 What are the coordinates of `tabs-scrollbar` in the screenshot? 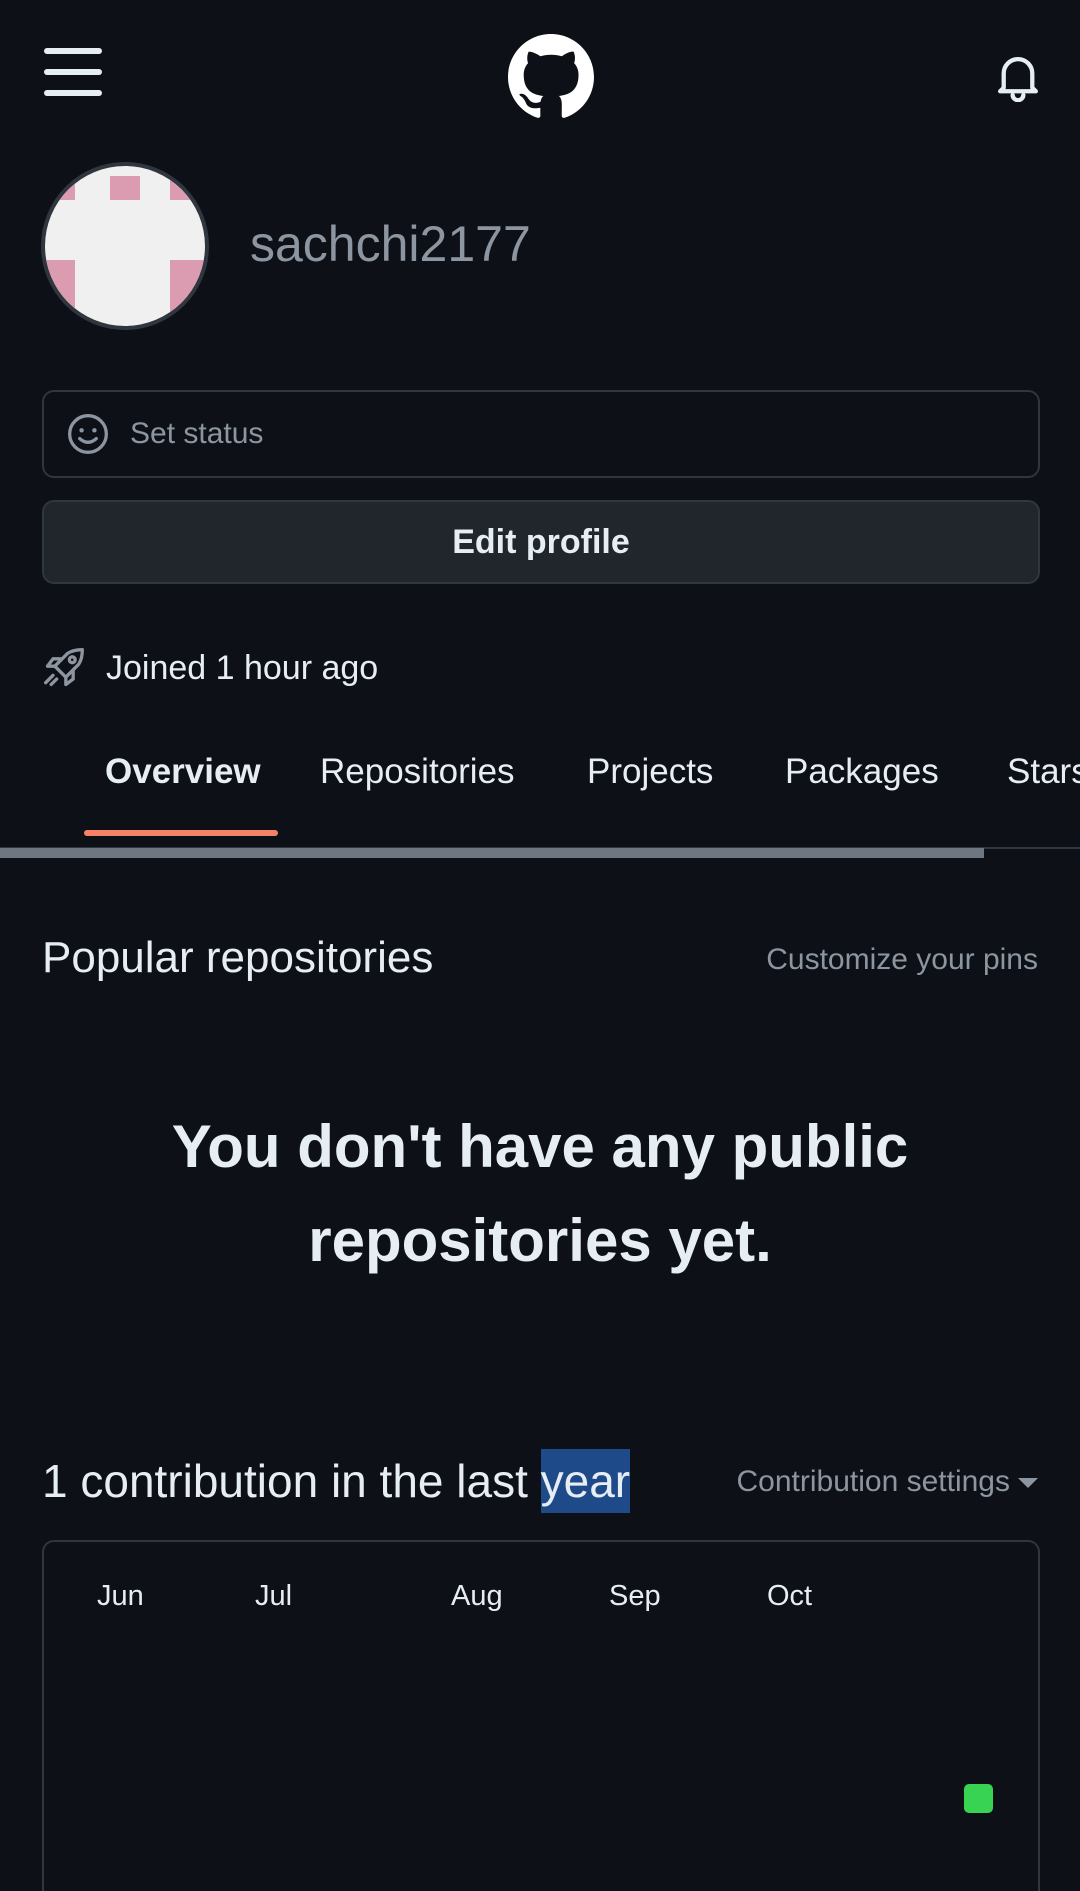 It's located at (492, 853).